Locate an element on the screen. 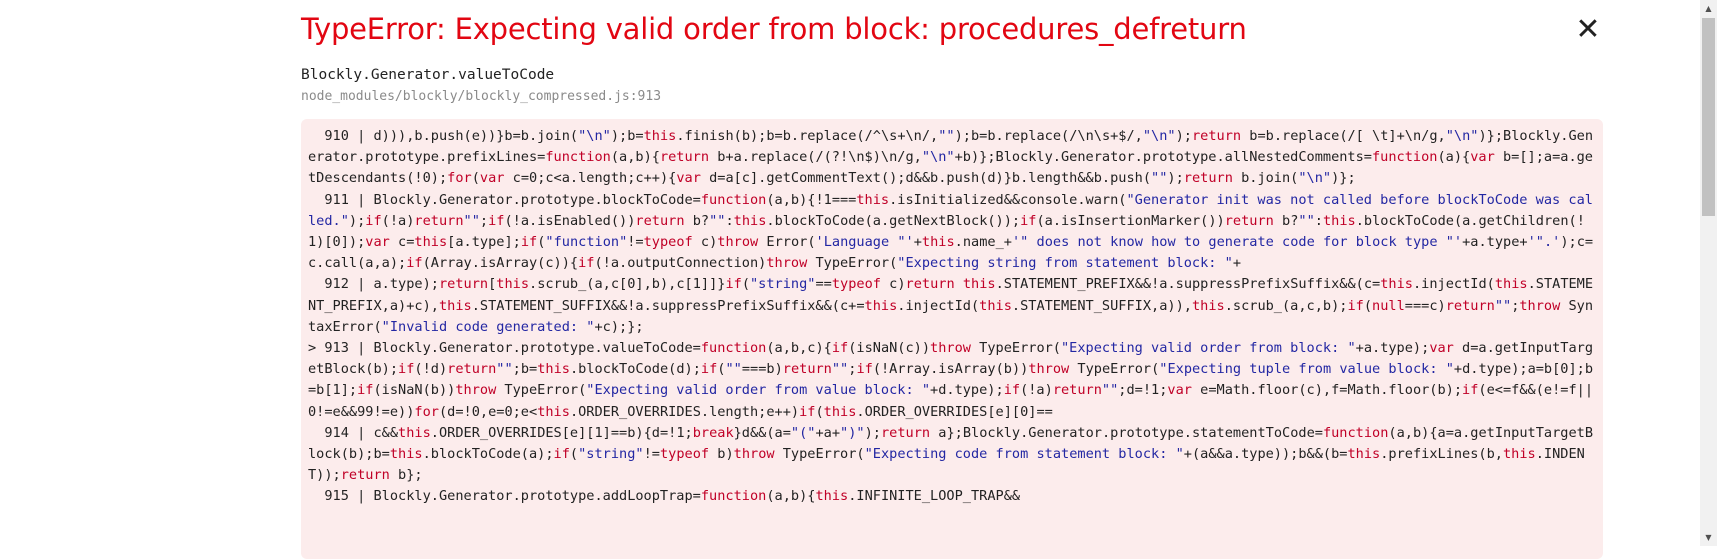 The image size is (1717, 559). line-prefix: 911 | is located at coordinates (341, 199).